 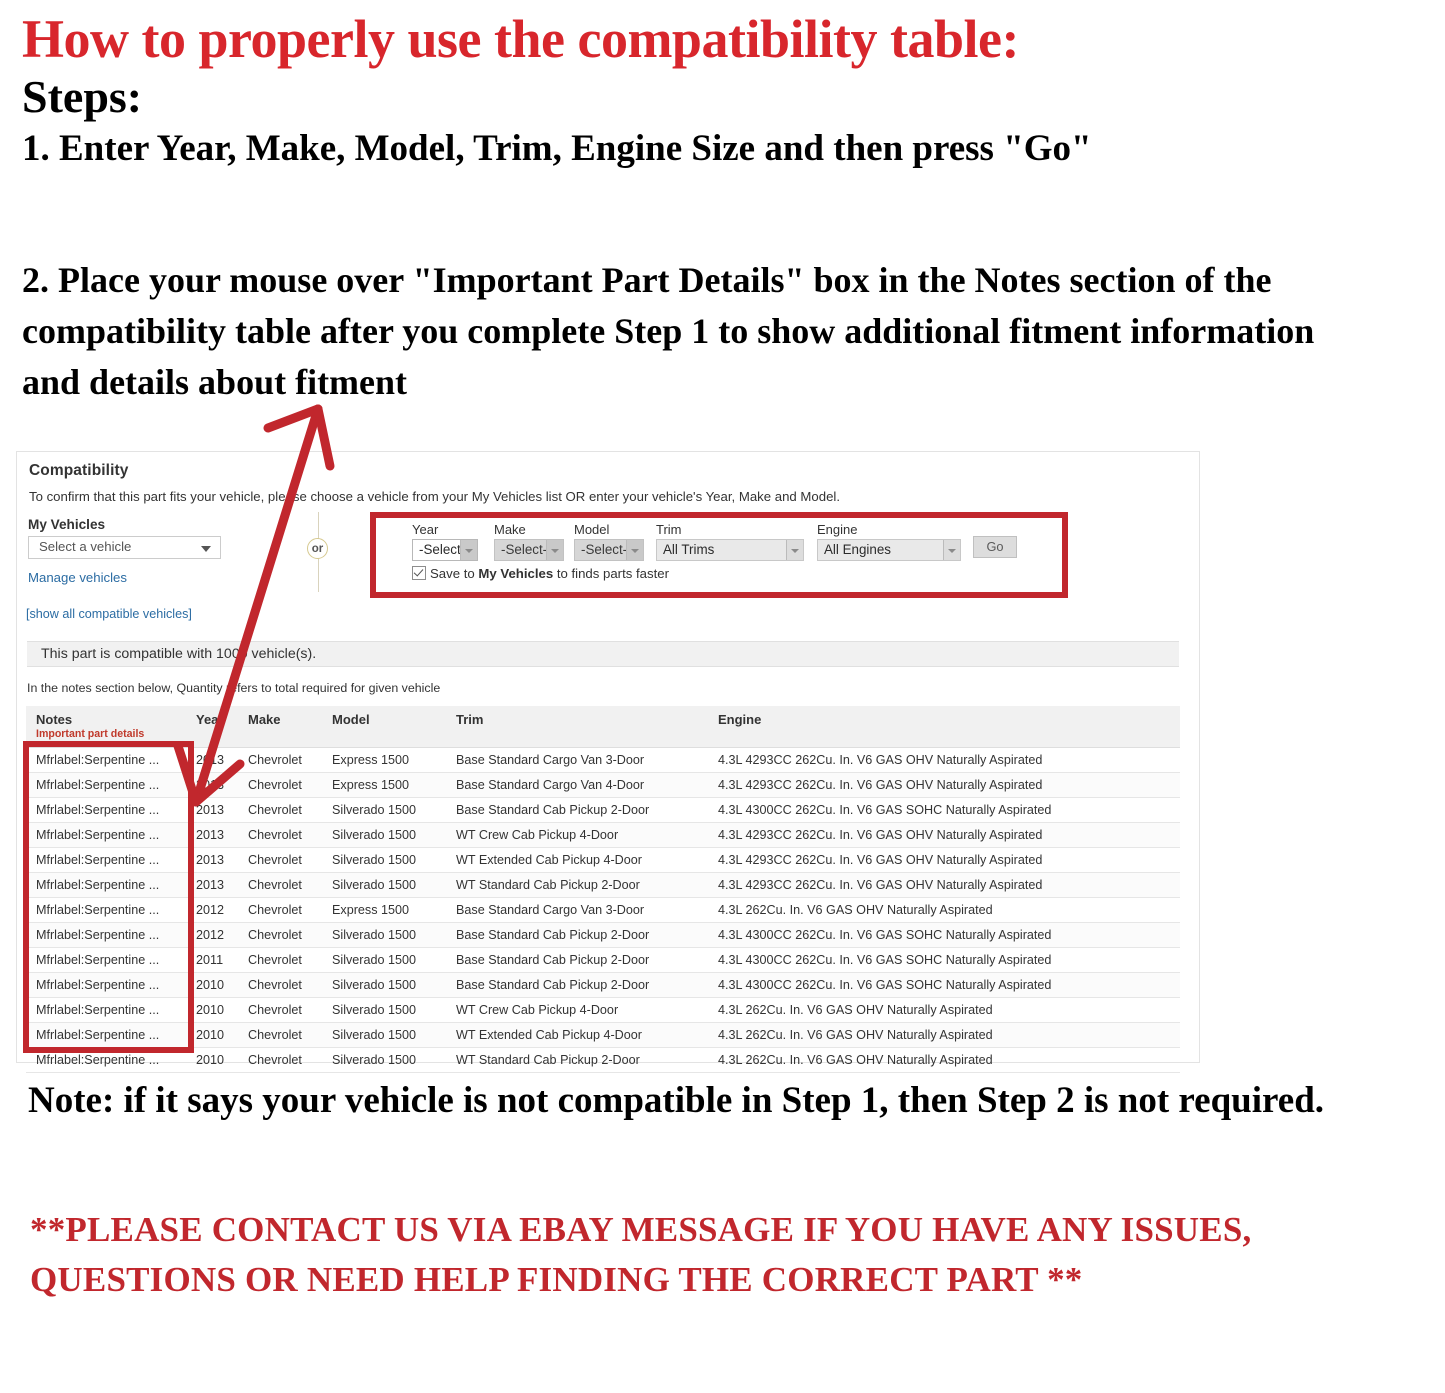 What do you see at coordinates (106, 727) in the screenshot?
I see `column-header-notes: Notes Important part details` at bounding box center [106, 727].